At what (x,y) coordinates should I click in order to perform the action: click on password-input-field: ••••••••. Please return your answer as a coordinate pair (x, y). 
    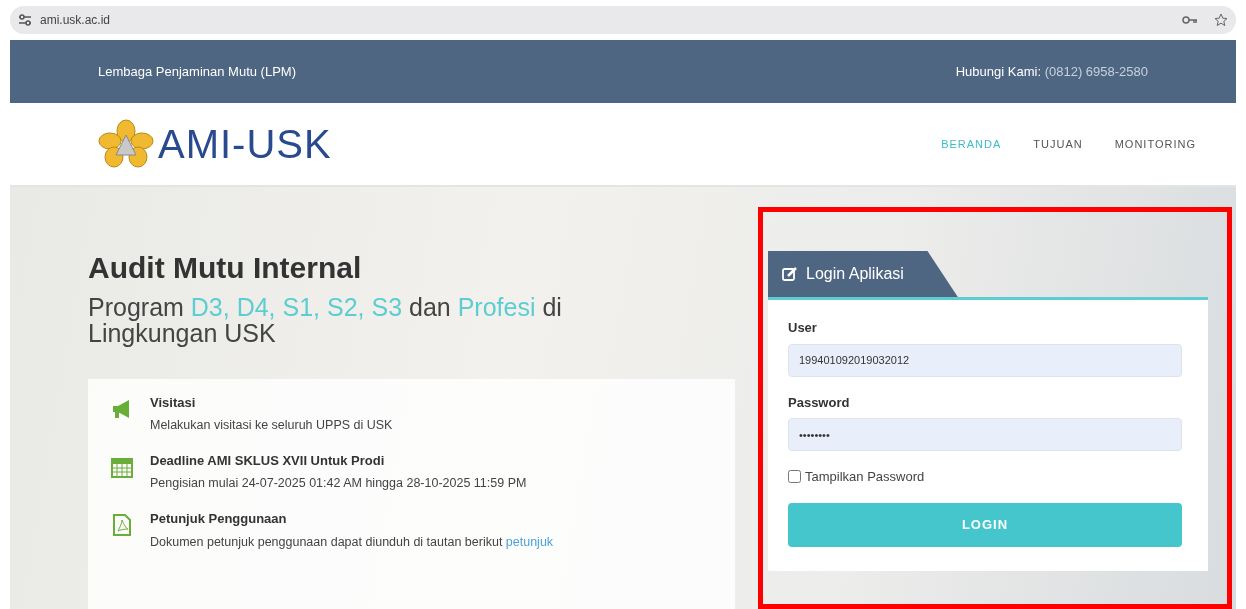
    Looking at the image, I should click on (985, 434).